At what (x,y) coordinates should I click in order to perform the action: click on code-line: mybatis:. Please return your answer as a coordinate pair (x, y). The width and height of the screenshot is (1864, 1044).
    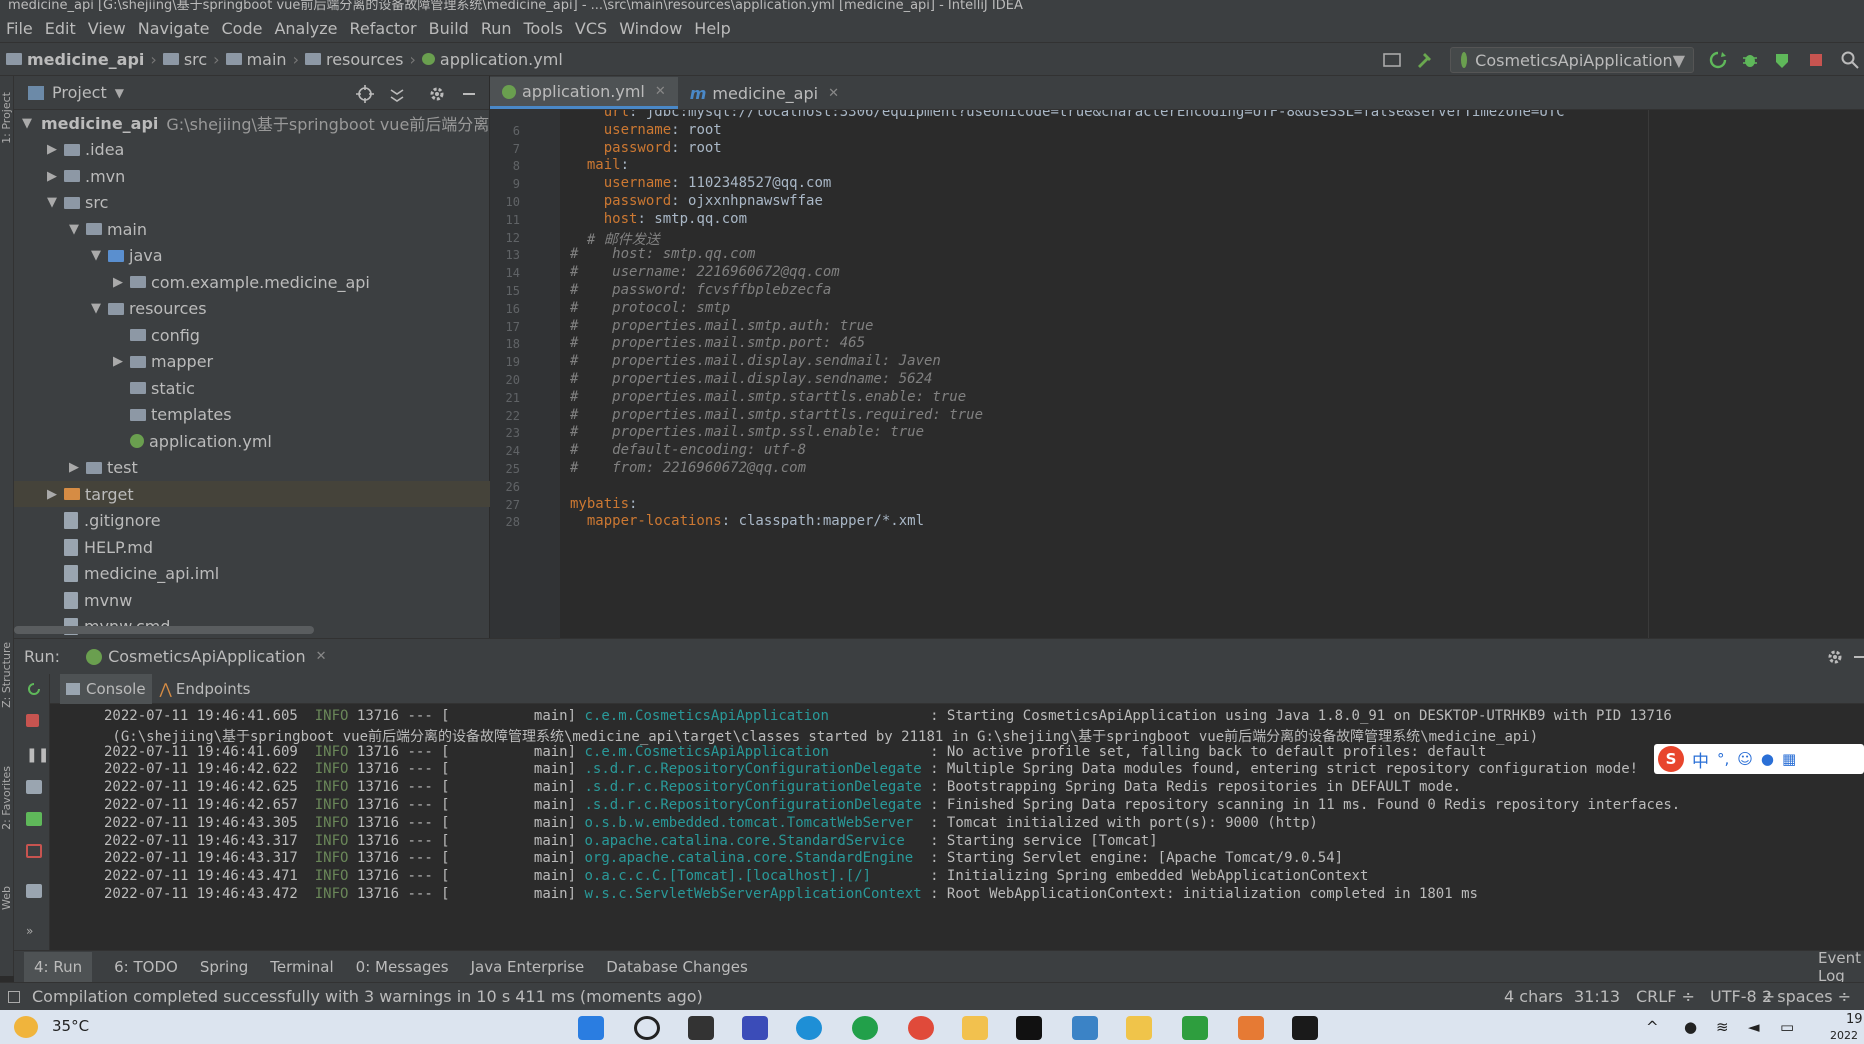
    Looking at the image, I should click on (603, 504).